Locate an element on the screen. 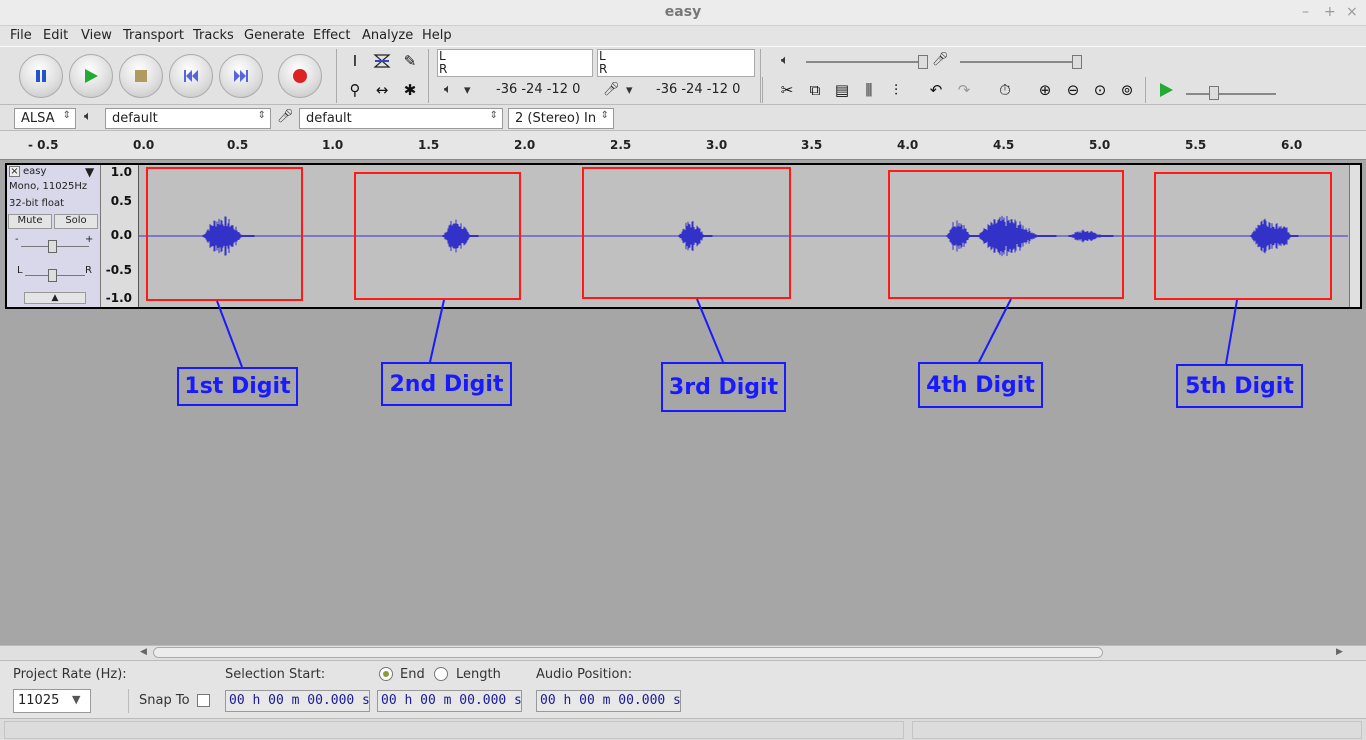 The width and height of the screenshot is (1366, 740). scroll-left-icon: ◀ is located at coordinates (143, 652).